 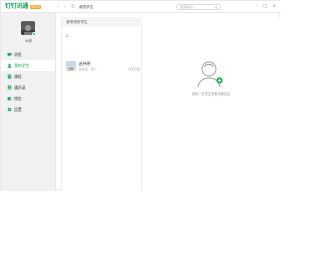 I want to click on page-title: 我的学生, so click(x=86, y=7).